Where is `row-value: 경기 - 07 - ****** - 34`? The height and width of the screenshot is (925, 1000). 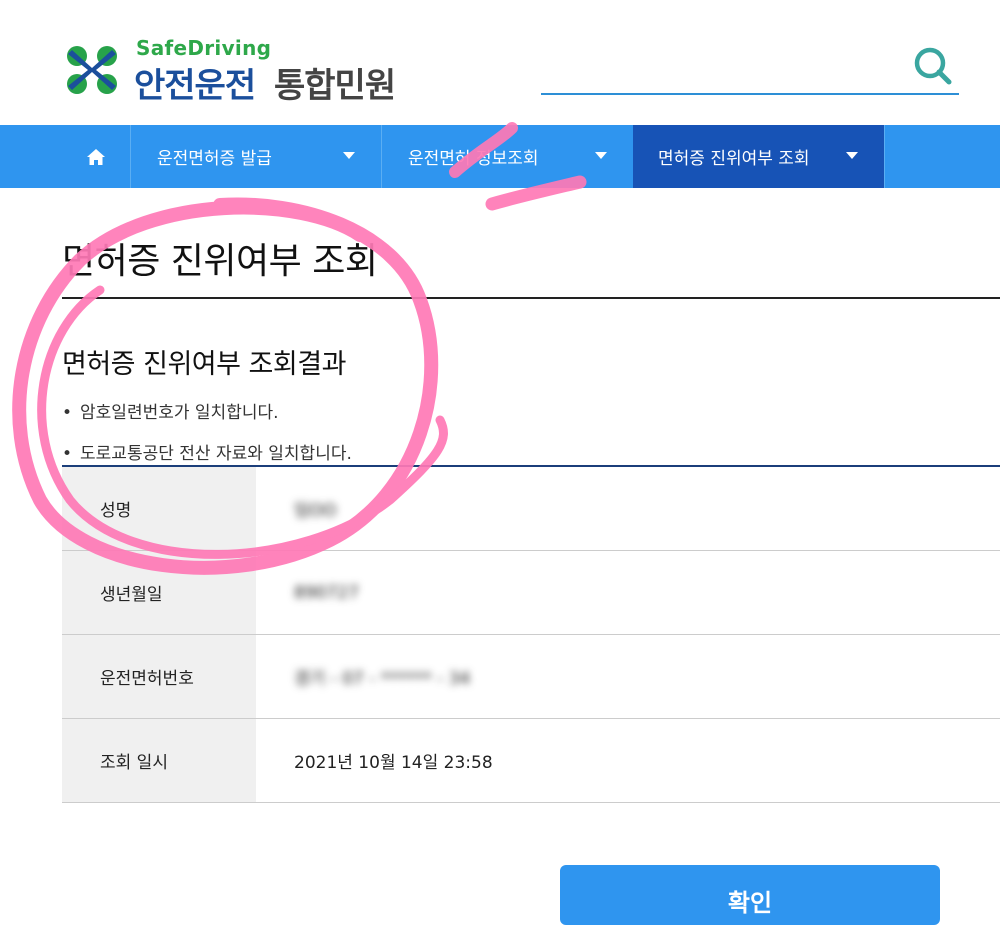 row-value: 경기 - 07 - ****** - 34 is located at coordinates (382, 679).